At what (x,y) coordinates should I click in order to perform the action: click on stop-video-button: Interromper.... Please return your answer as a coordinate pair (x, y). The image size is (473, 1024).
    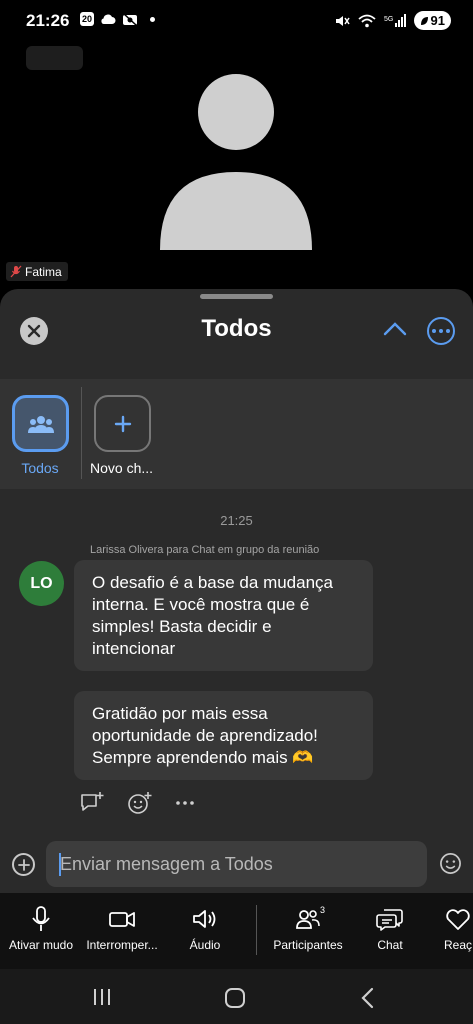
    Looking at the image, I should click on (122, 931).